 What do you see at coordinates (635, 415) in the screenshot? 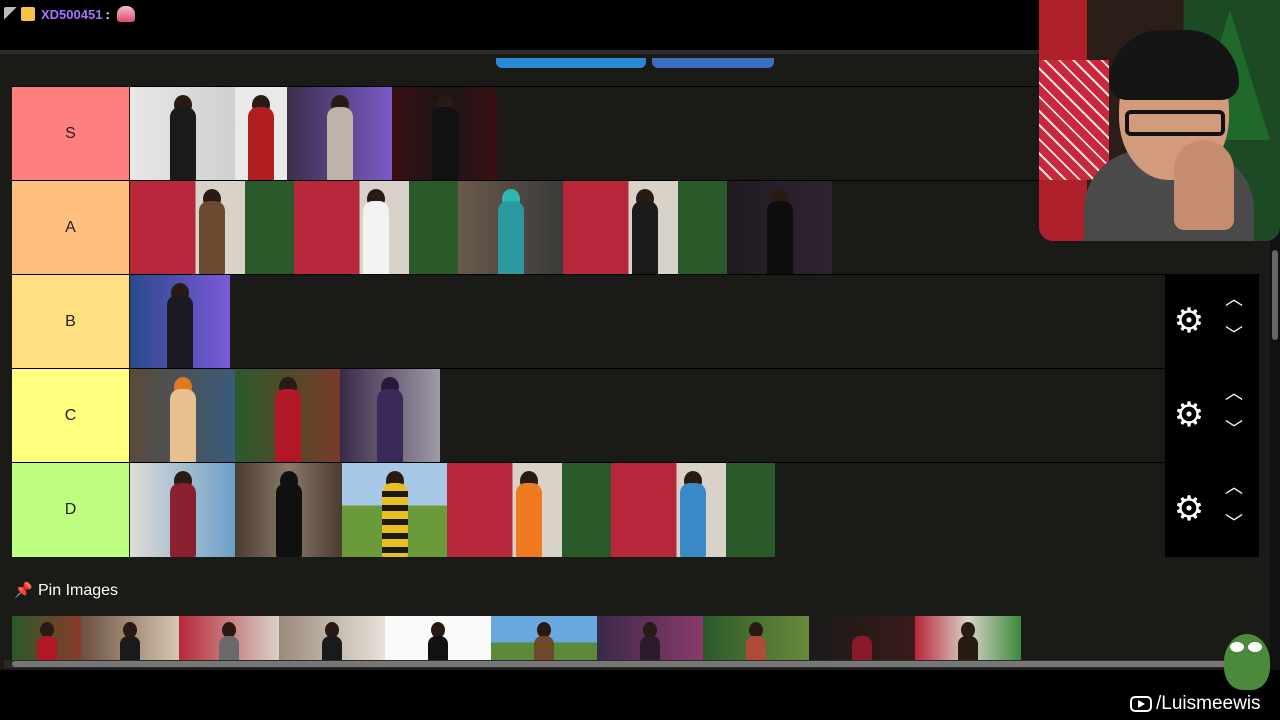
I see `tier-row-c: C ⚙ ︿ ﹀` at bounding box center [635, 415].